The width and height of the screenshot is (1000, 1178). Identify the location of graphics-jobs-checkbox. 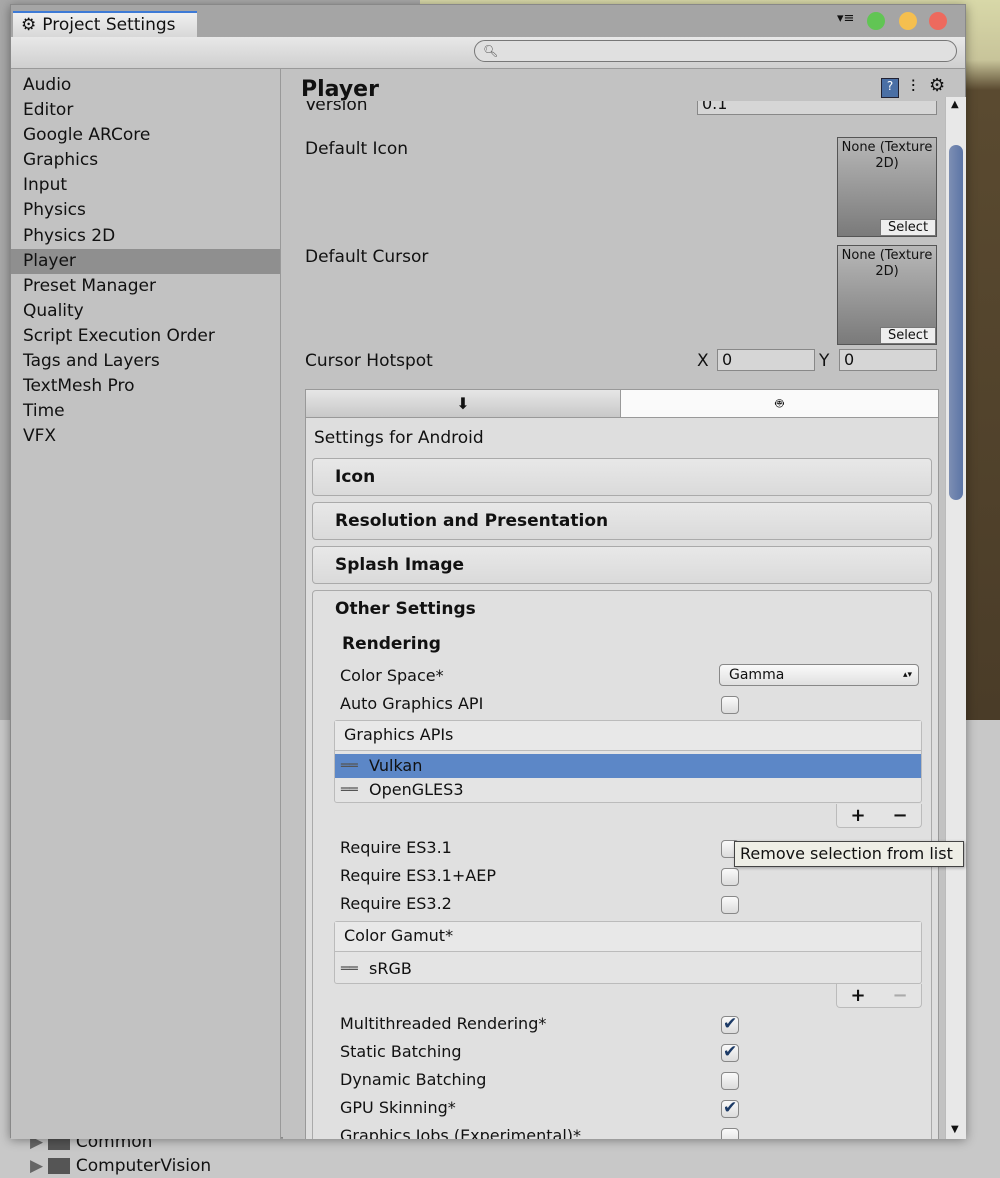
(730, 1133).